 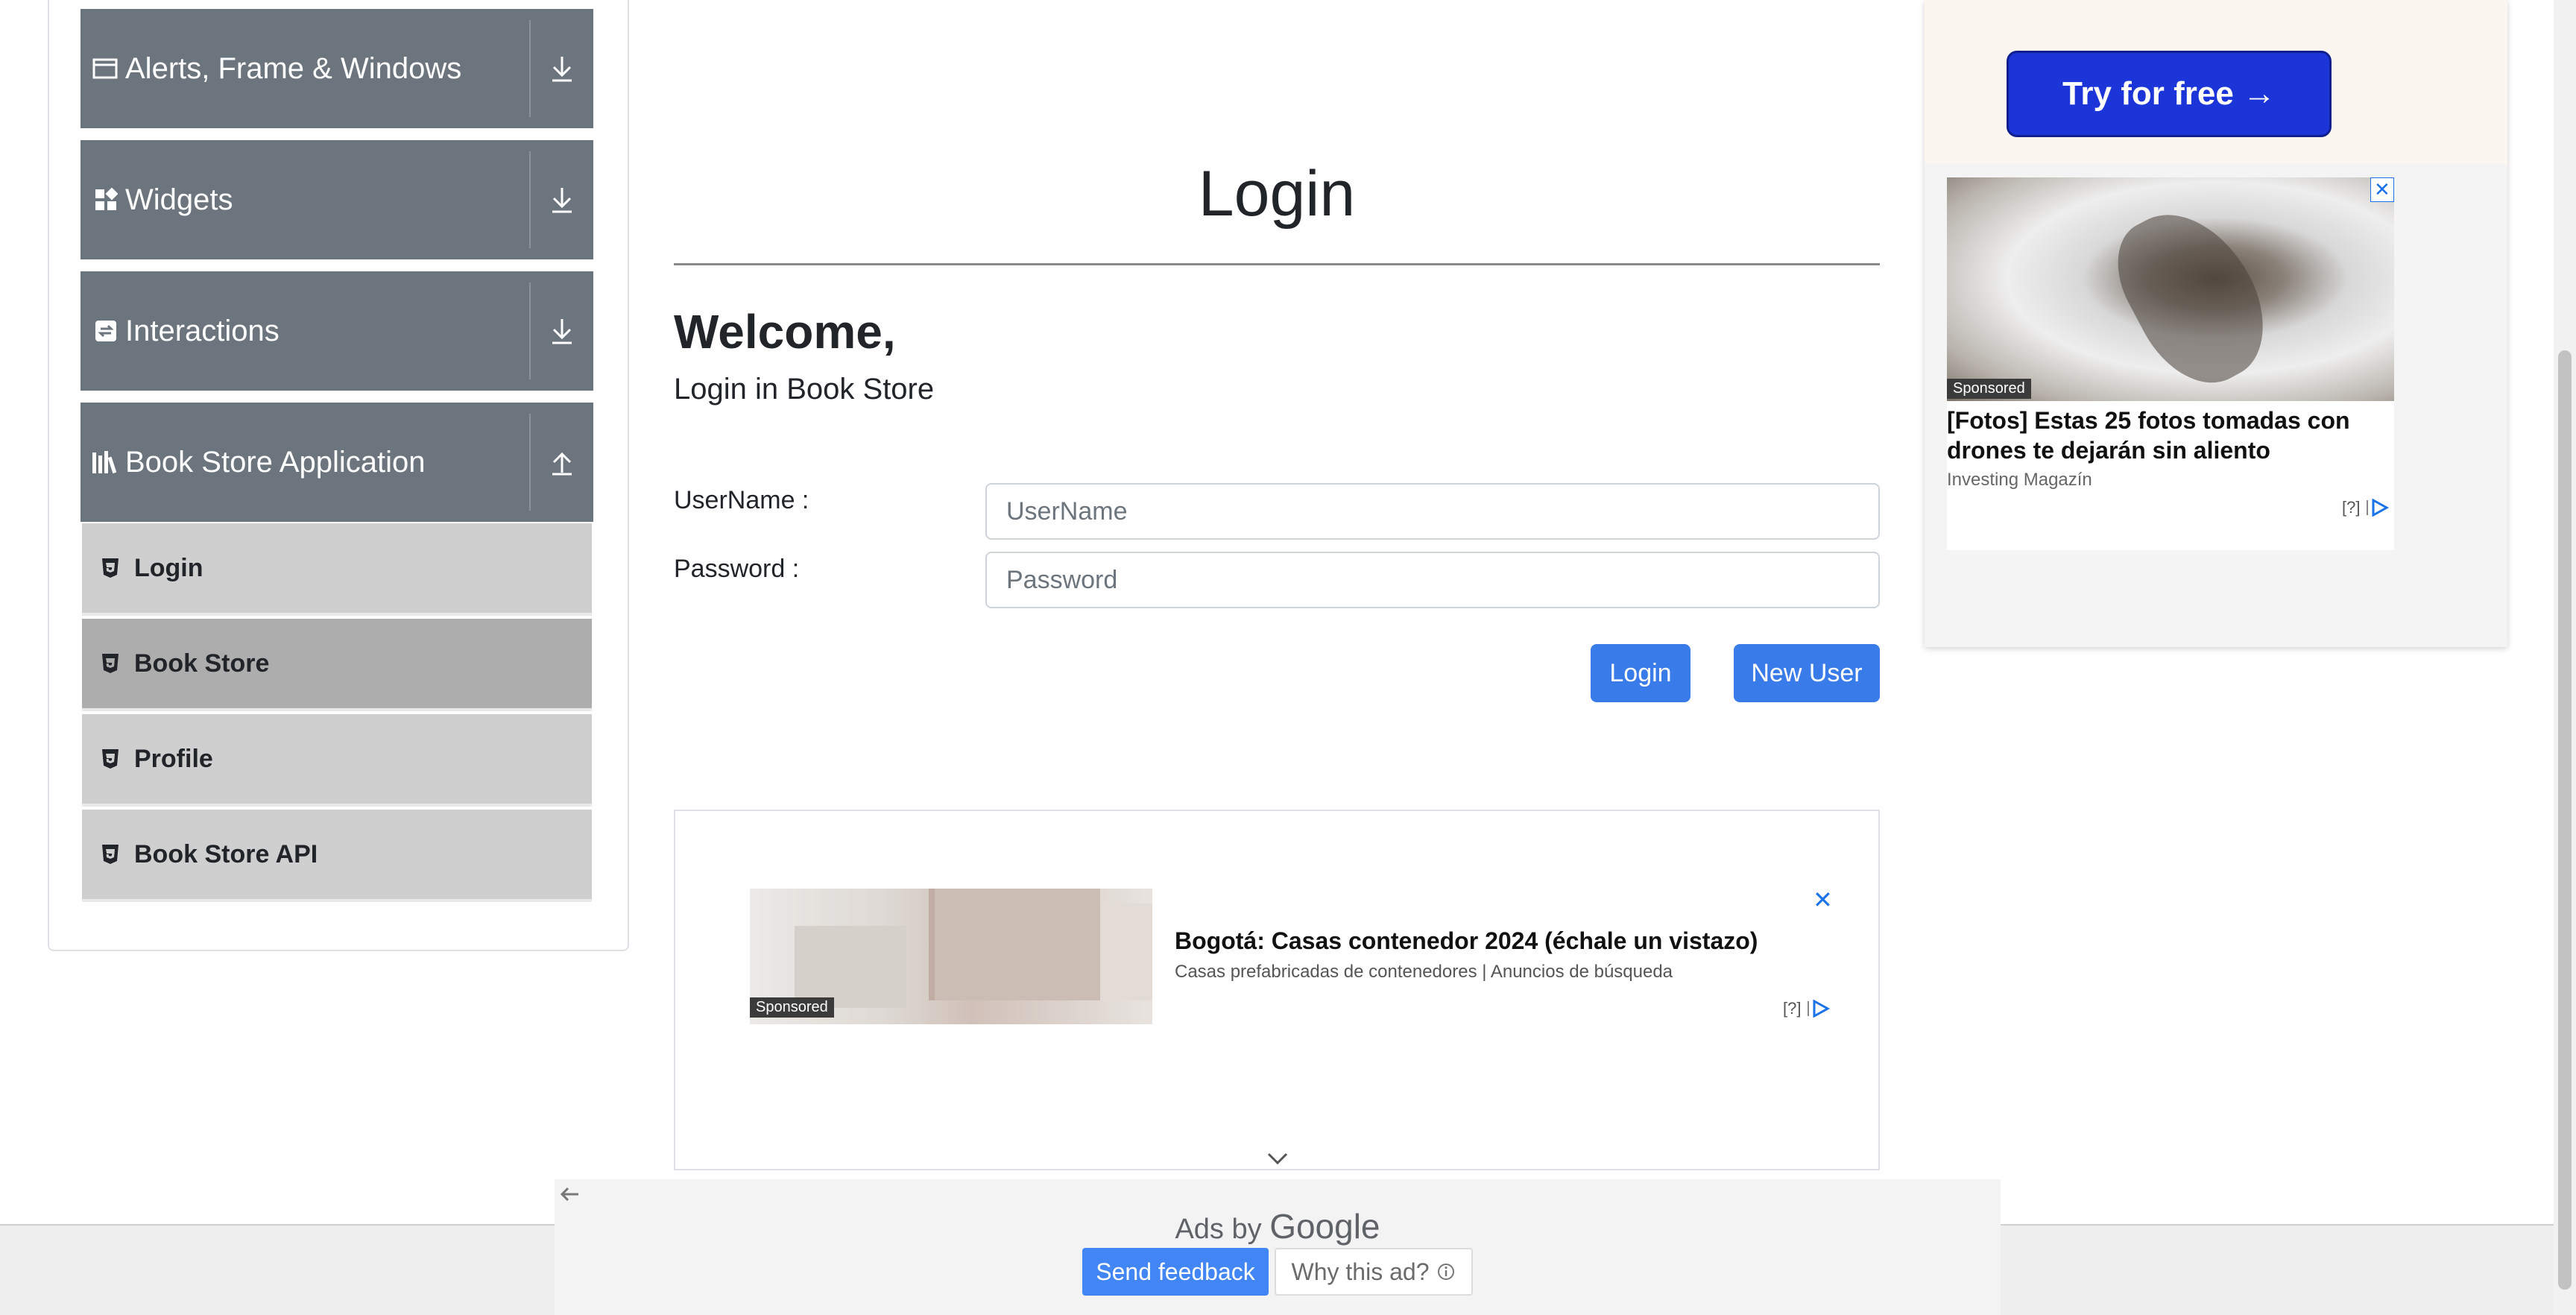 What do you see at coordinates (2020, 480) in the screenshot?
I see `ad-source: Investing Magazín` at bounding box center [2020, 480].